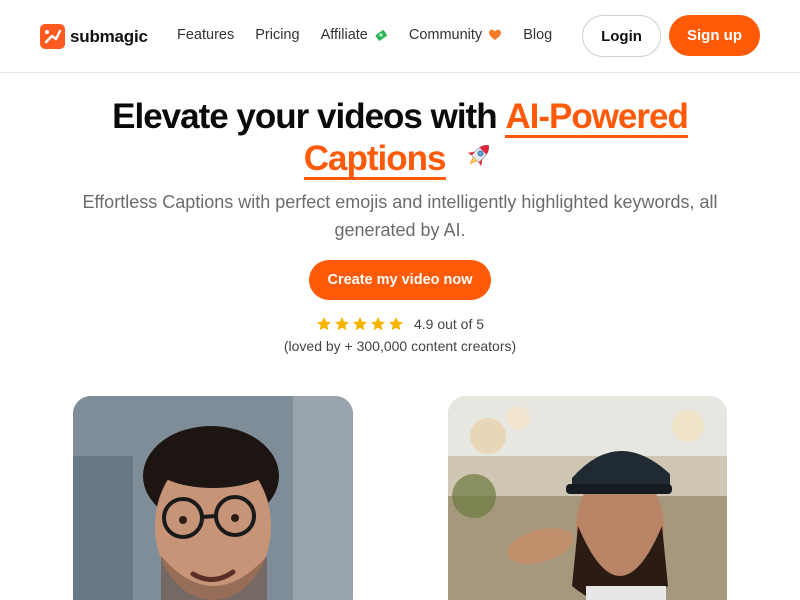  Describe the element at coordinates (495, 34) in the screenshot. I see `heart-icon` at that location.